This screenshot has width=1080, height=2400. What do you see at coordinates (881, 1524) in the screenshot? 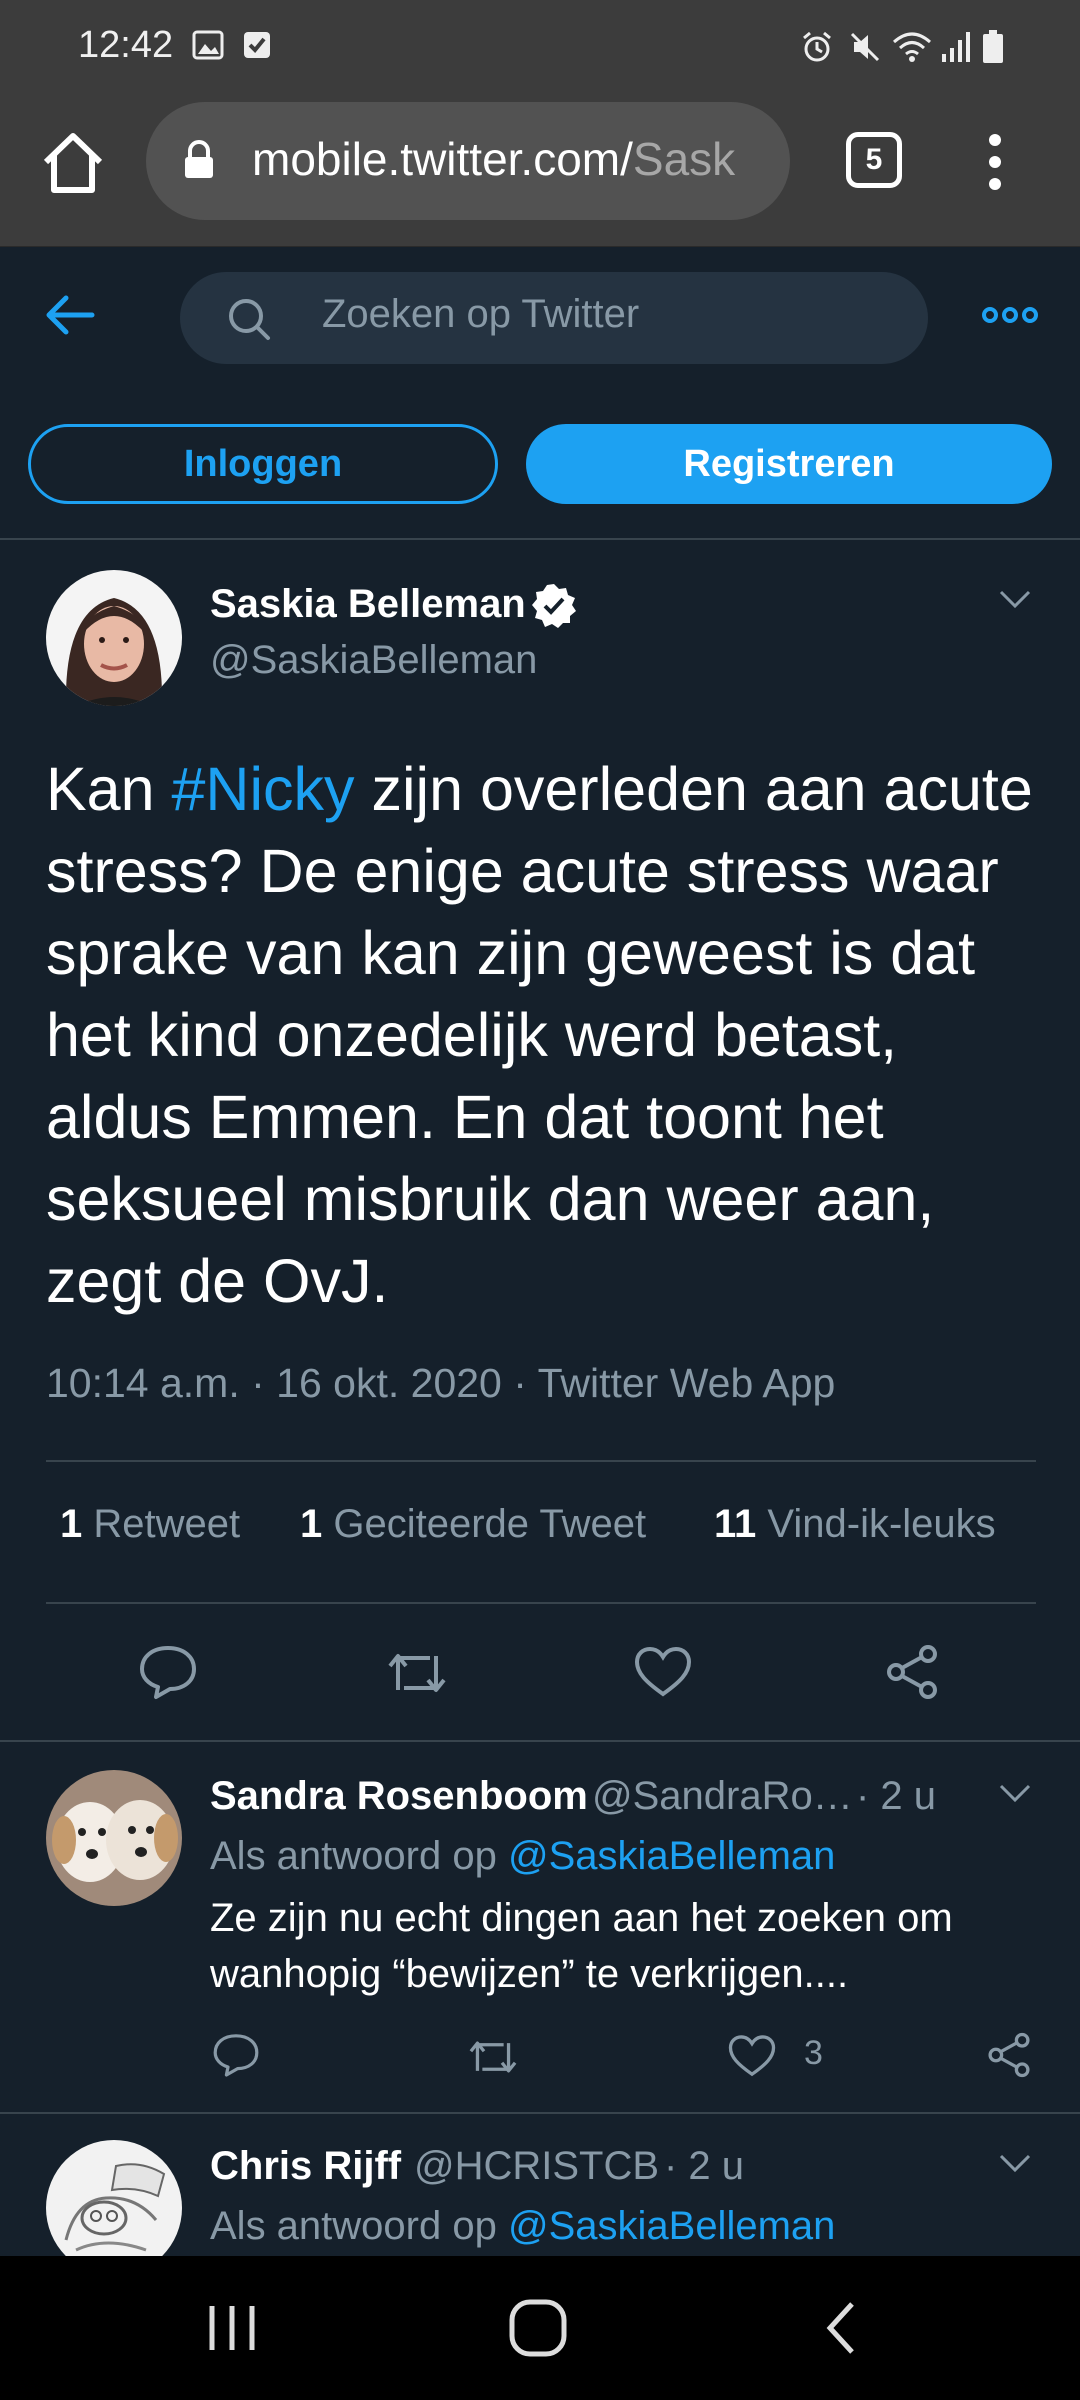
I see `like-label: Vind-ik-leuks` at bounding box center [881, 1524].